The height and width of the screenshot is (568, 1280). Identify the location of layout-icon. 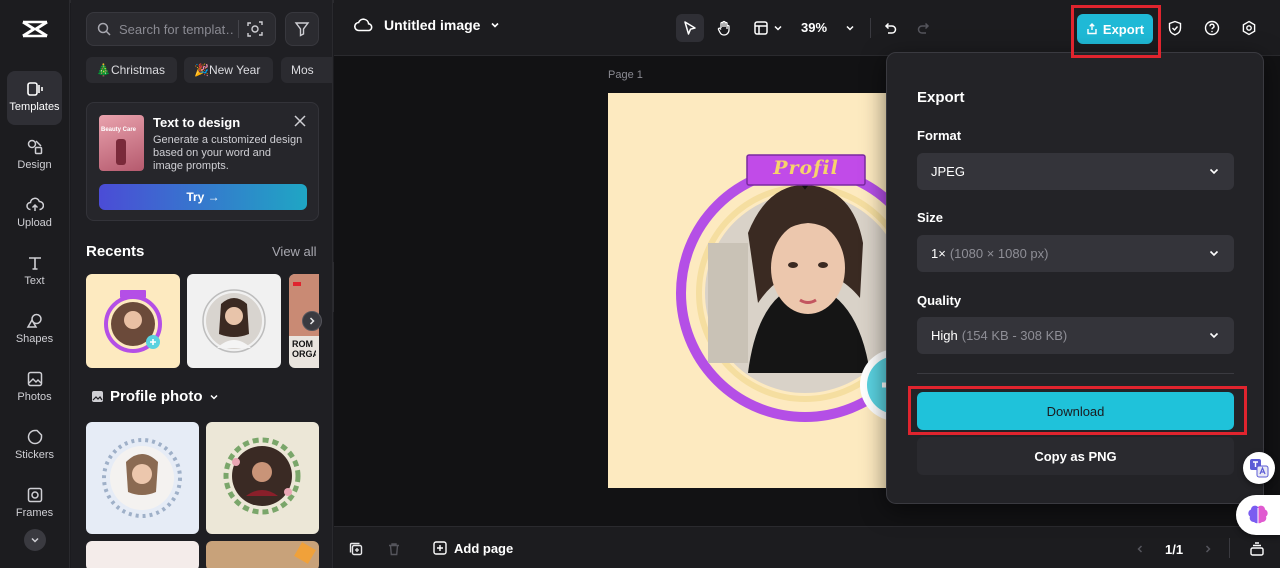
(761, 28).